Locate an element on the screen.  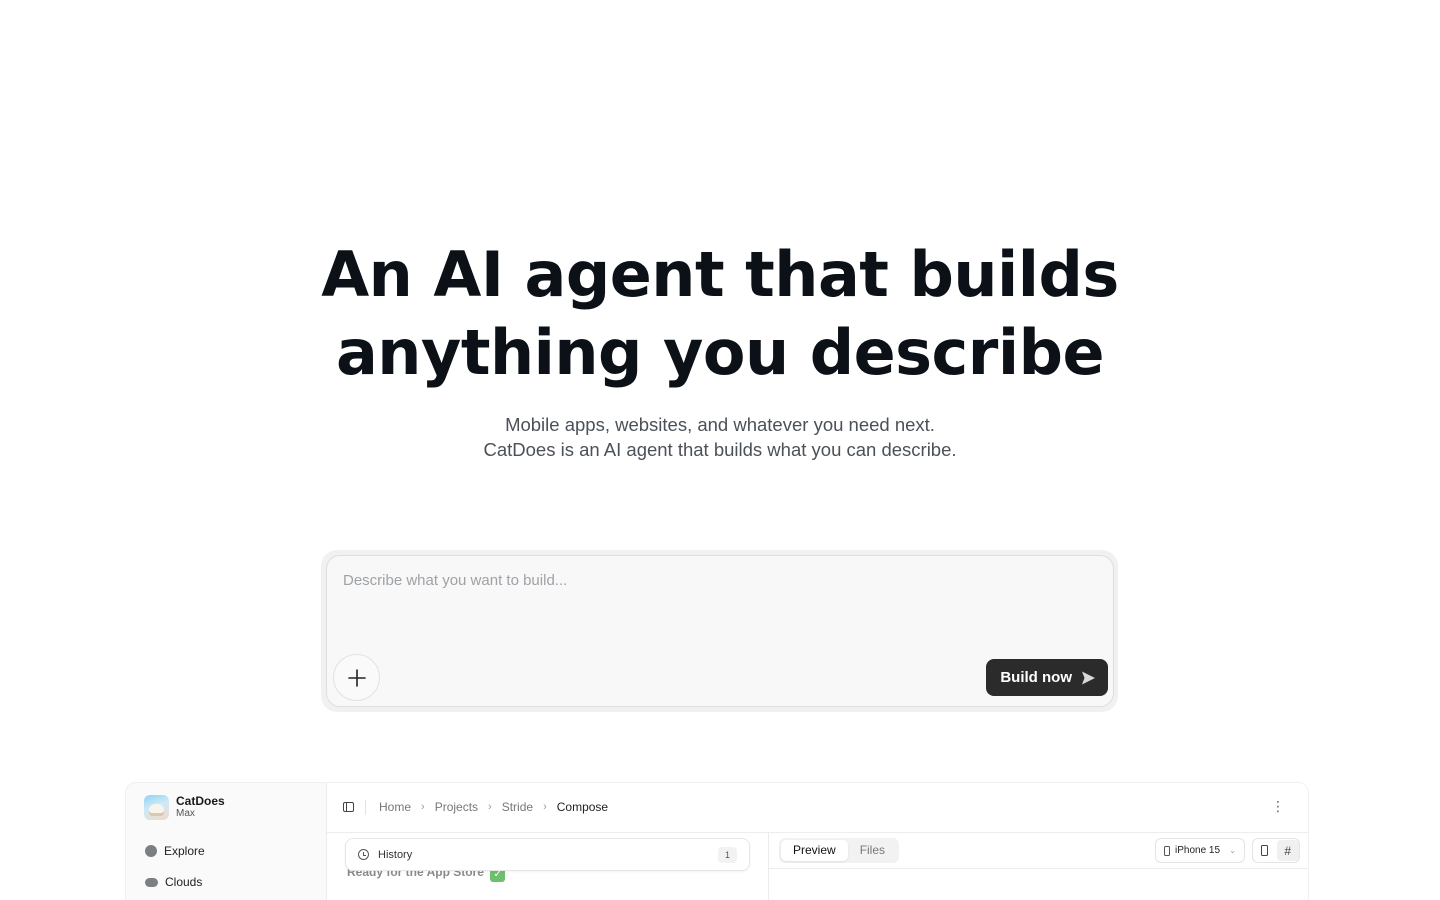
breadcrumb-current: Compose is located at coordinates (582, 807).